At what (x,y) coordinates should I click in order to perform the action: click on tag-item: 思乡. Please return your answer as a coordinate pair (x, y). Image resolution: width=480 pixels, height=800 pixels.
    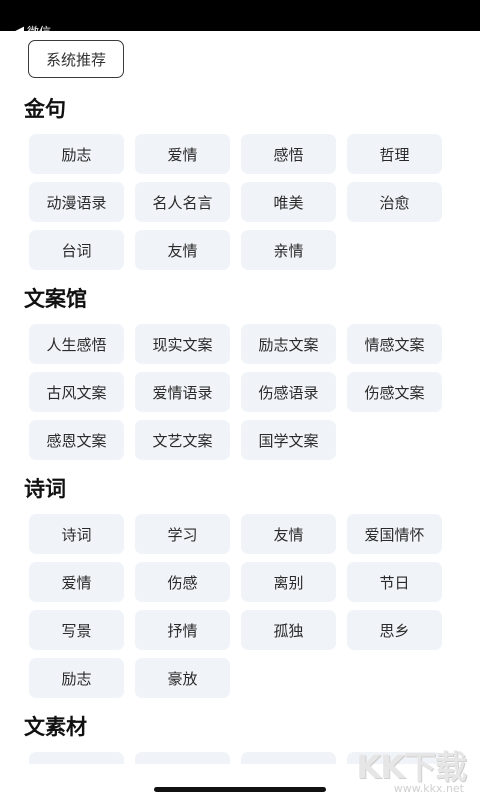
    Looking at the image, I should click on (394, 630).